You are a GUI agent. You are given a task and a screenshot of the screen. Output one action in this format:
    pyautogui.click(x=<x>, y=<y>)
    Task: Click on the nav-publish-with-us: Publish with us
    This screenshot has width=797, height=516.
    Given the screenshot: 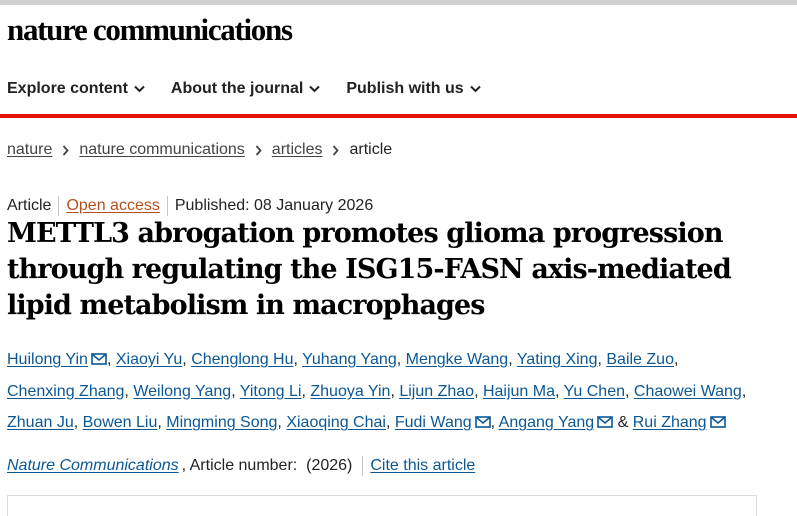 What is the action you would take?
    pyautogui.click(x=413, y=89)
    